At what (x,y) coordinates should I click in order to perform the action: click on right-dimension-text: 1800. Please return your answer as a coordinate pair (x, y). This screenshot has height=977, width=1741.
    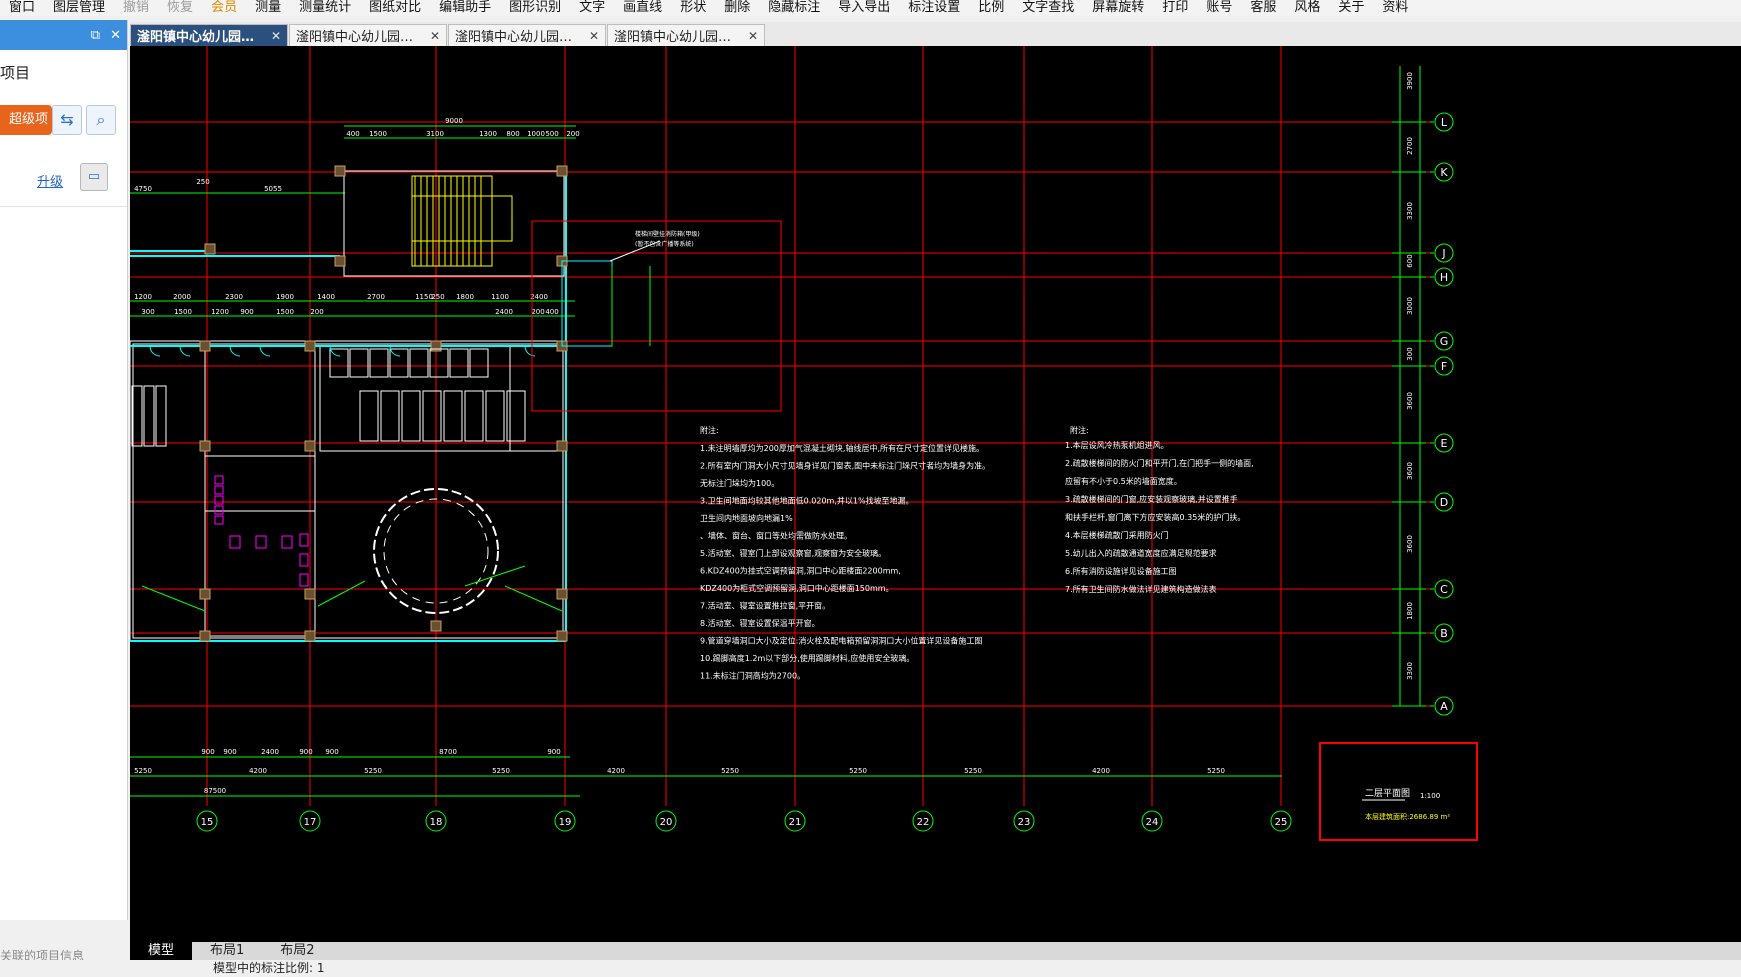
    Looking at the image, I should click on (1410, 611).